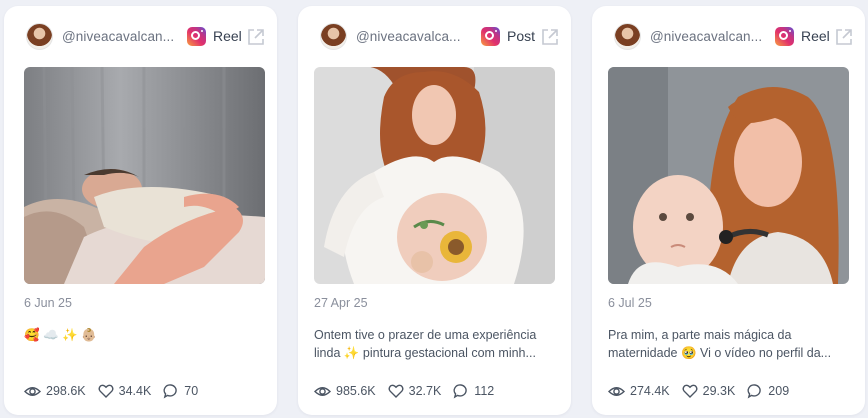 The image size is (868, 418). Describe the element at coordinates (191, 391) in the screenshot. I see `comments-count: 70` at that location.